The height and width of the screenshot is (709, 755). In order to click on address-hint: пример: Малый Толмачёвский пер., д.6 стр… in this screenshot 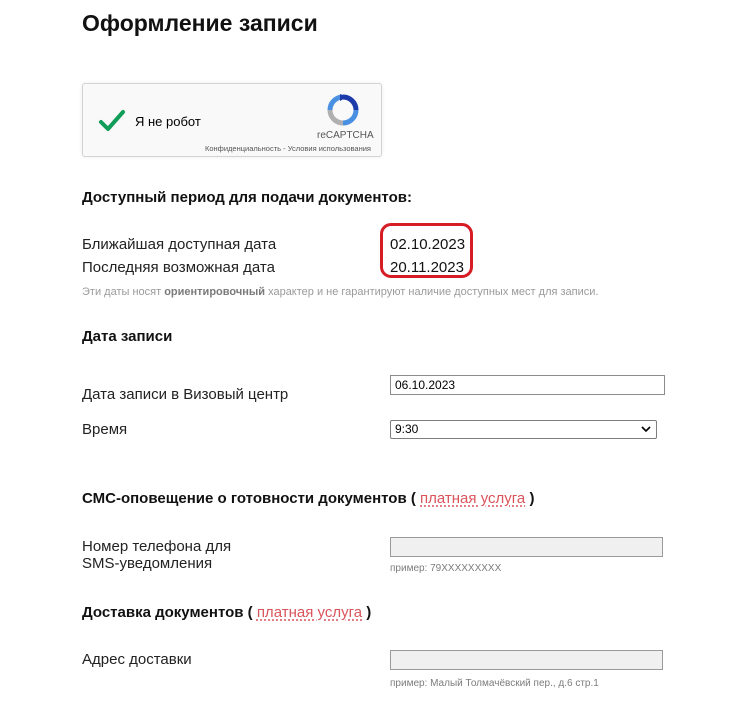, I will do `click(494, 683)`.